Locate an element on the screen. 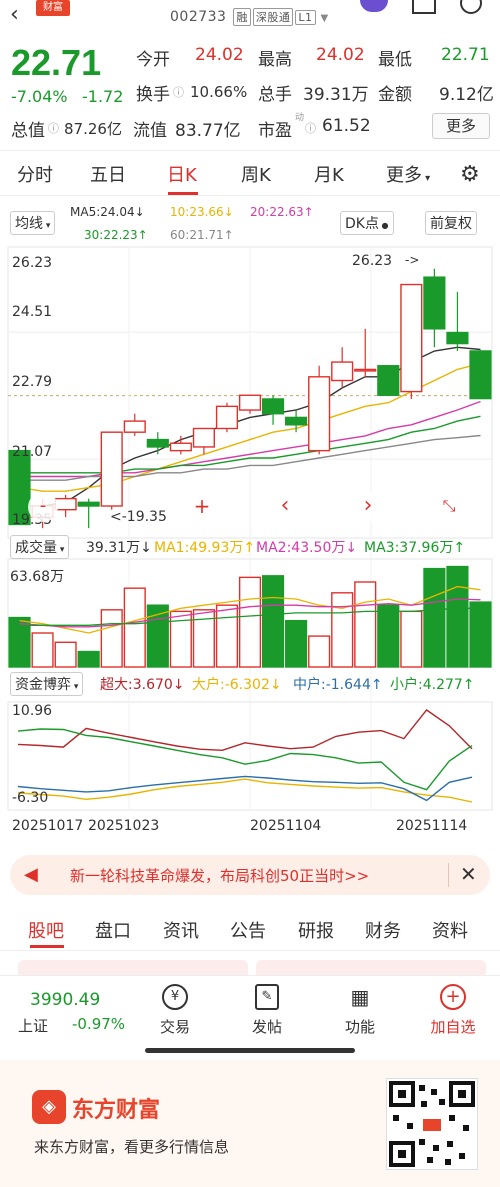  tab-five-day: 五日 is located at coordinates (108, 174).